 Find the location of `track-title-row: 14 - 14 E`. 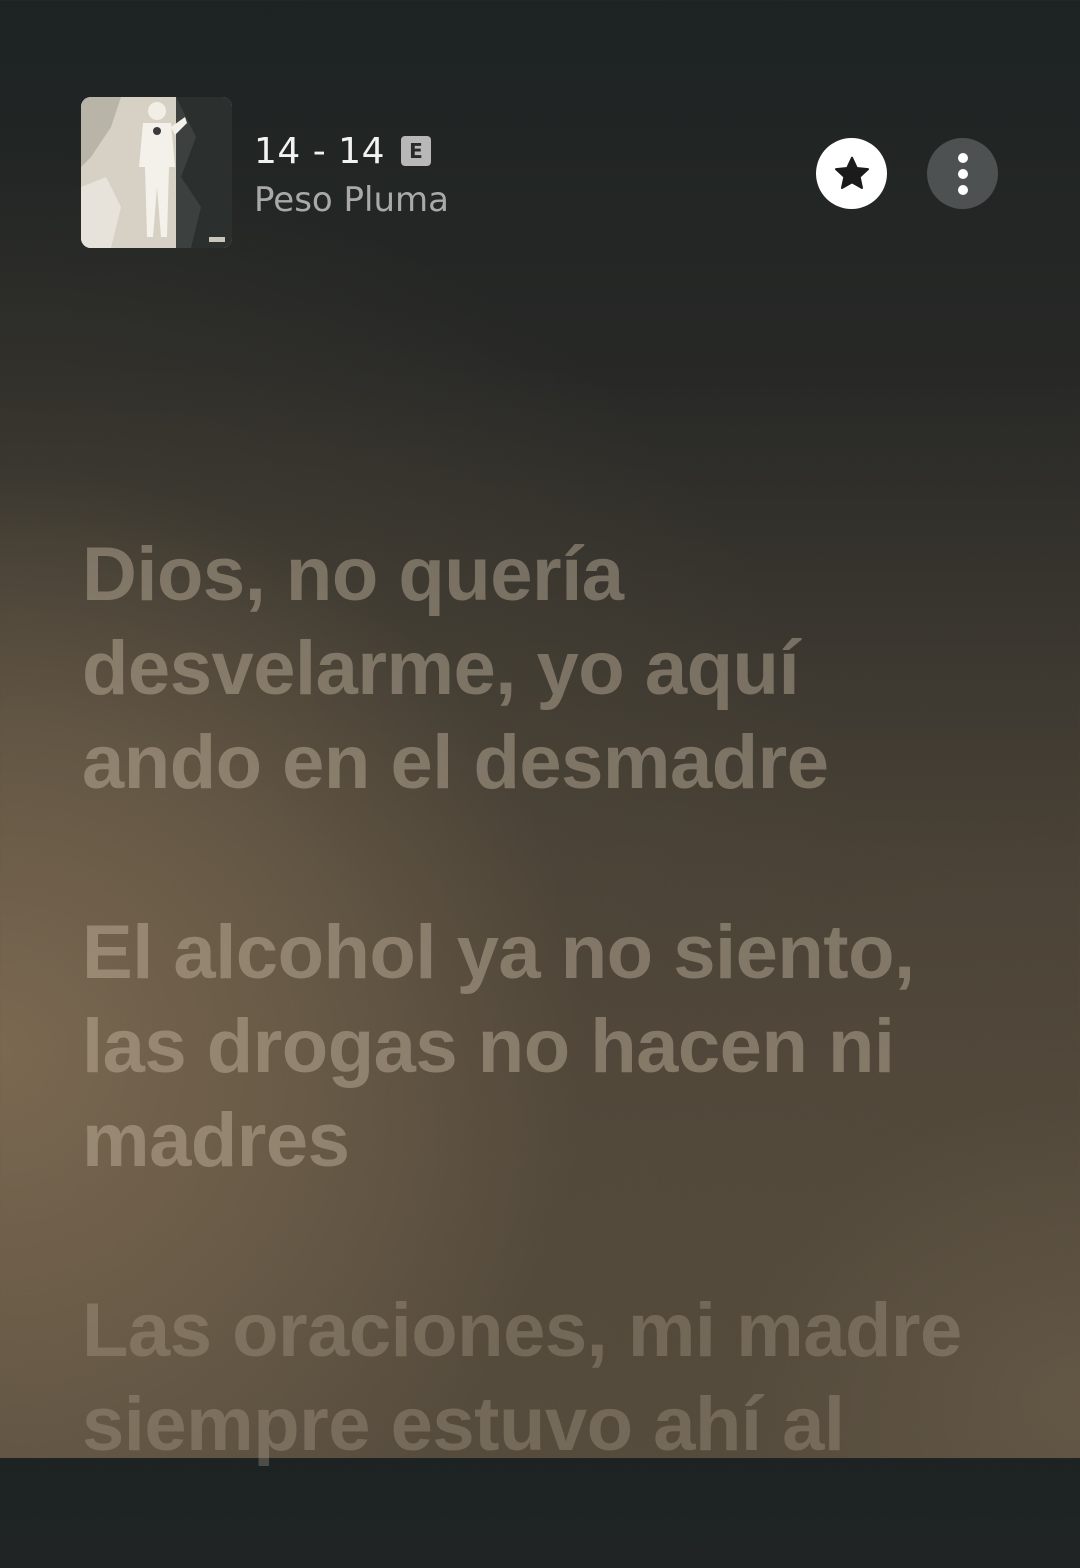

track-title-row: 14 - 14 E is located at coordinates (351, 151).